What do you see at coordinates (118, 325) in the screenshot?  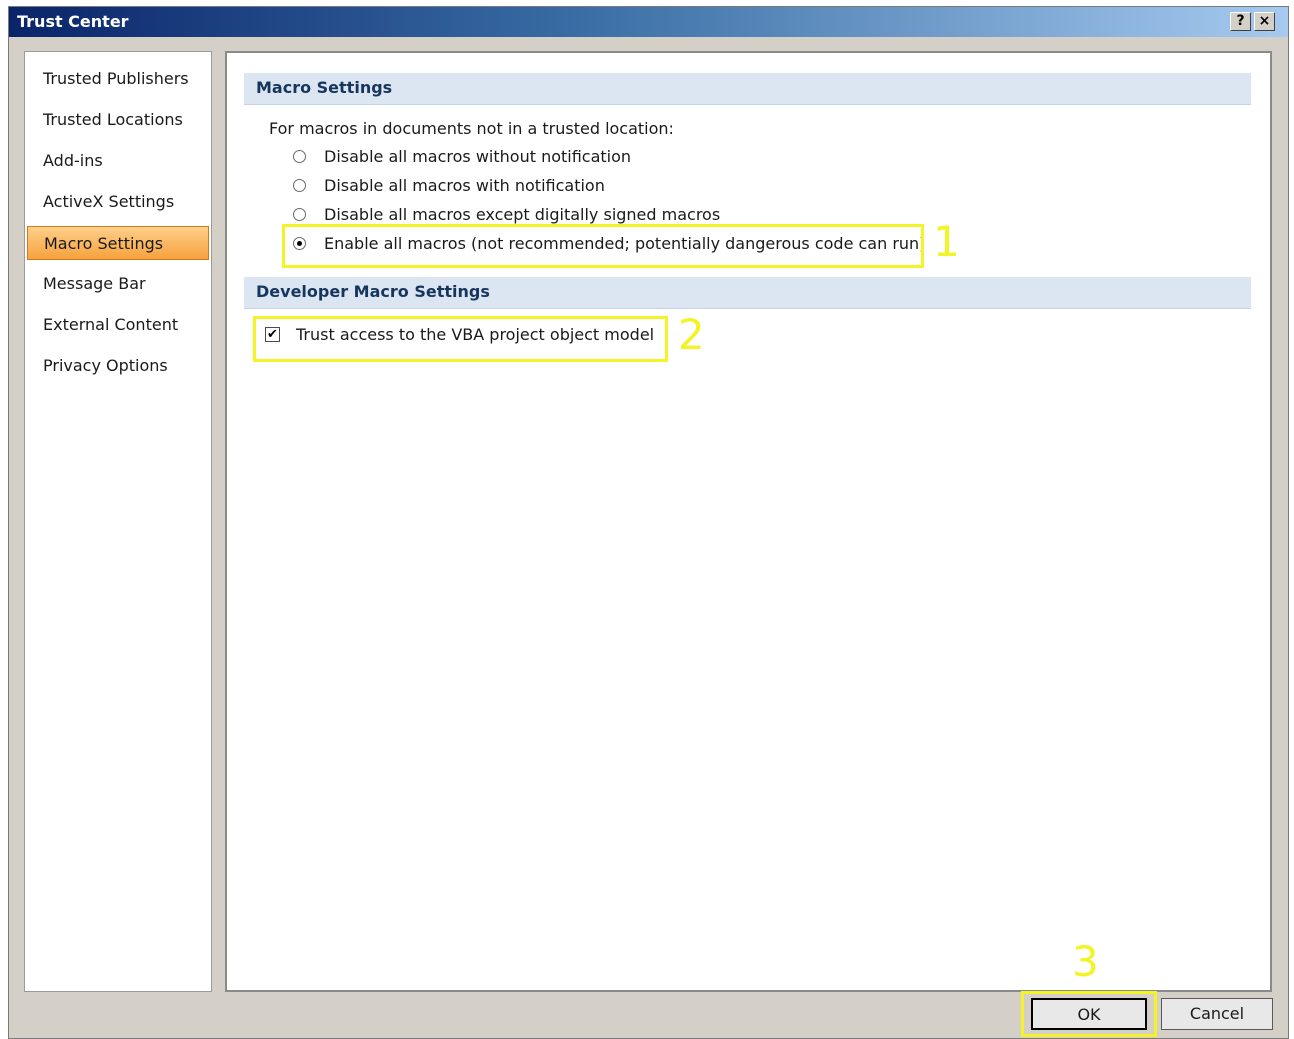 I see `sidebar-item-external-content: External Content` at bounding box center [118, 325].